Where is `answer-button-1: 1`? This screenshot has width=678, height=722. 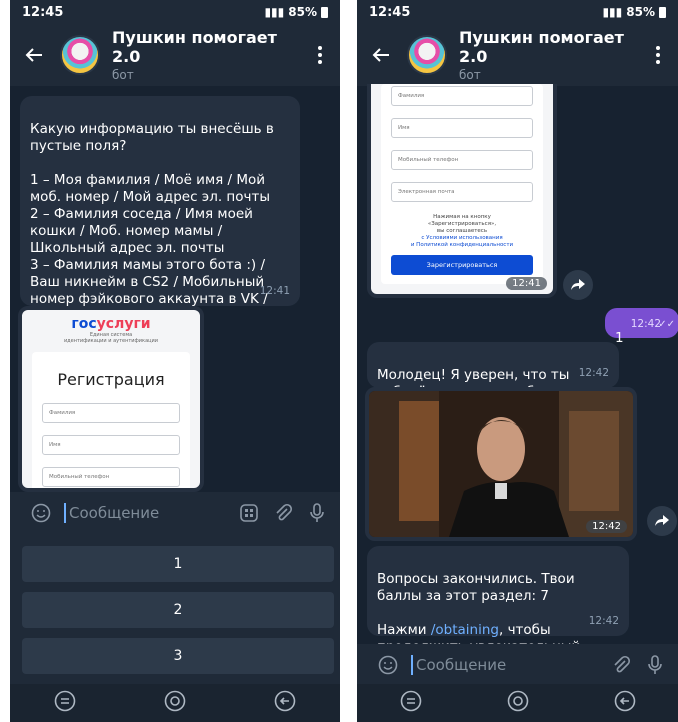 answer-button-1: 1 is located at coordinates (178, 564).